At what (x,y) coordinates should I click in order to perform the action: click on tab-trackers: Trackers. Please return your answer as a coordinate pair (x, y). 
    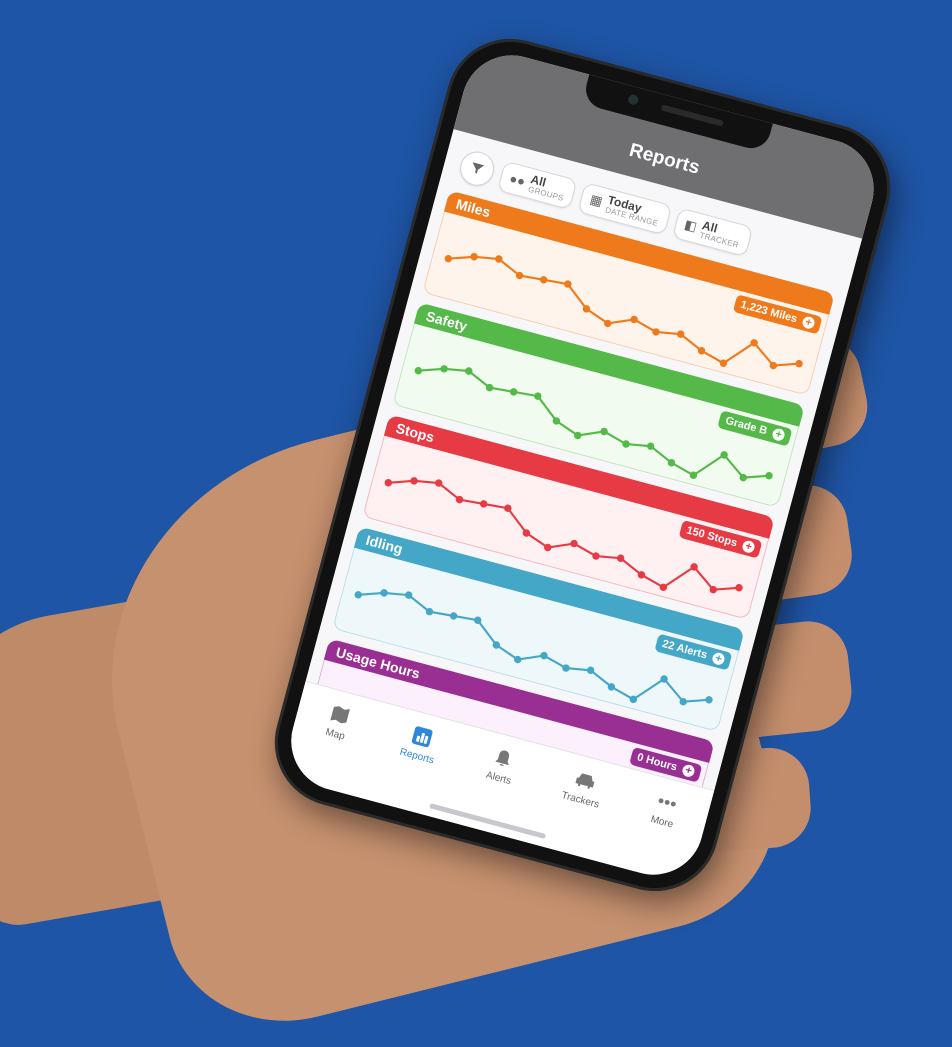
    Looking at the image, I should click on (583, 788).